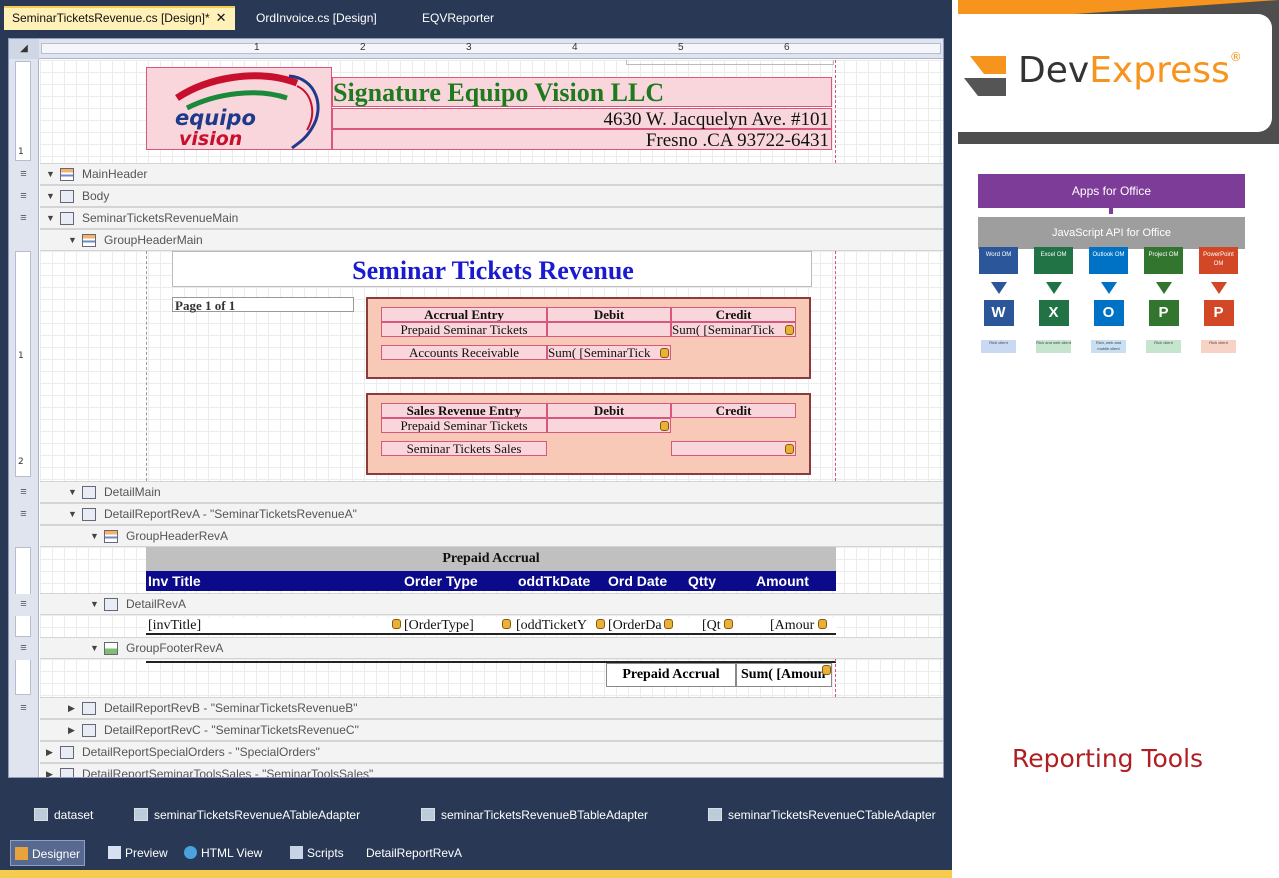 Image resolution: width=1279 pixels, height=878 pixels. I want to click on tray-item-adapter-b: seminarTicketsRevenueBTableAdapter, so click(534, 815).